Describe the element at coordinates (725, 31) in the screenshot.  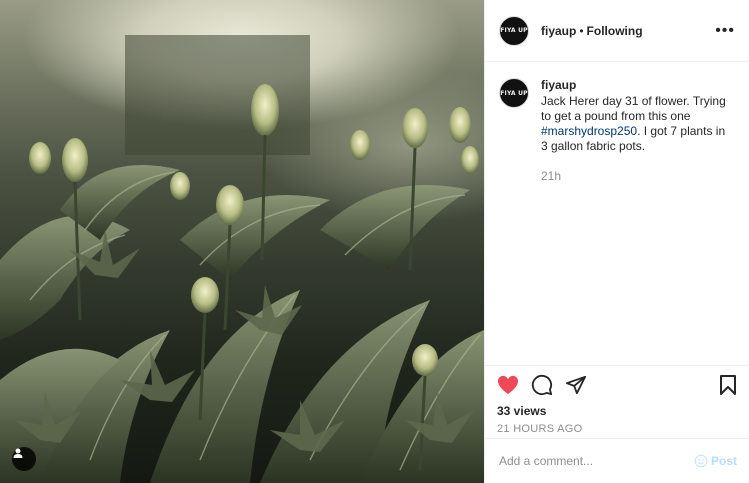
I see `more-horizontal-icon: •••` at that location.